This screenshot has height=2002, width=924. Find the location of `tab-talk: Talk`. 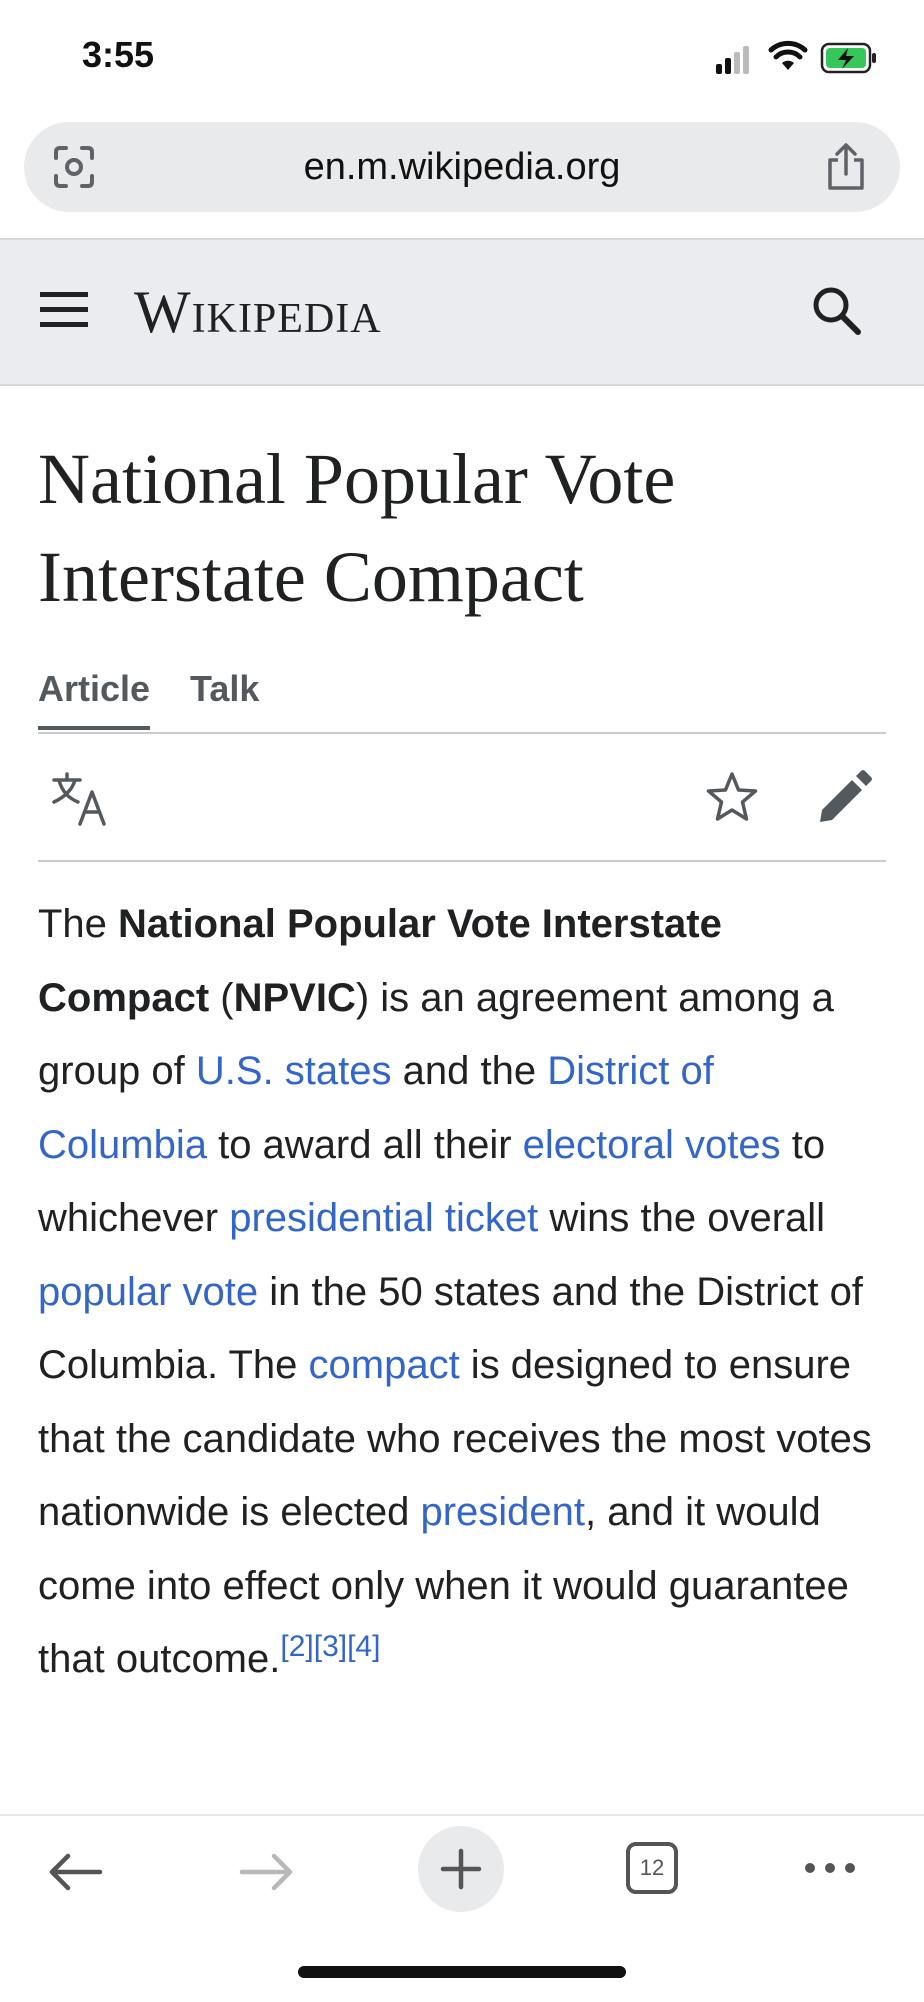

tab-talk: Talk is located at coordinates (224, 689).